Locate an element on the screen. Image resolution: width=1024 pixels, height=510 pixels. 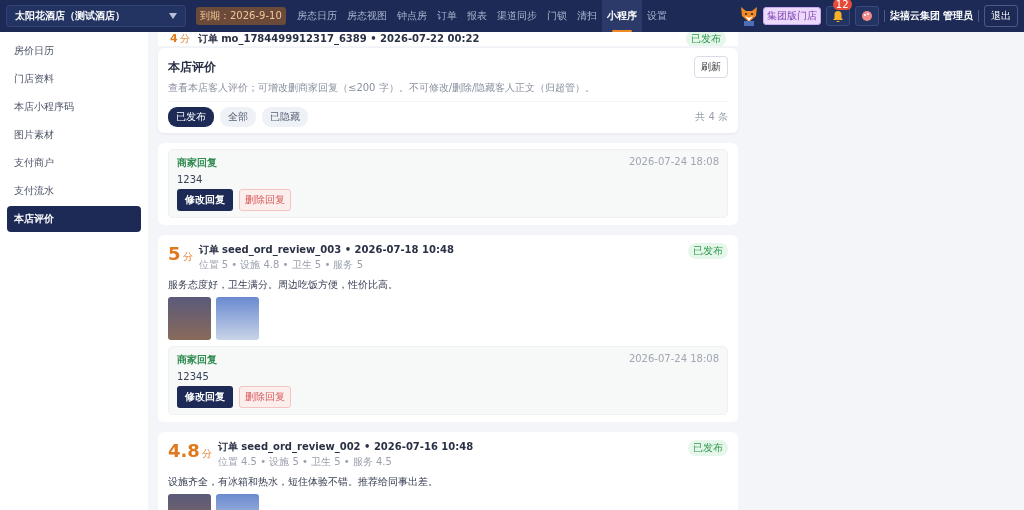
notification-button is located at coordinates (837, 16).